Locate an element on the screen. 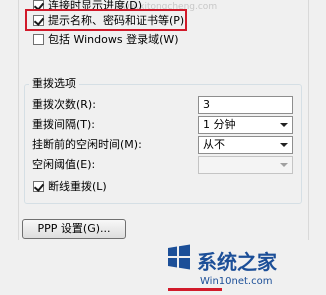 Image resolution: width=326 pixels, height=295 pixels. redial-interval-select: 1 分钟 is located at coordinates (245, 125).